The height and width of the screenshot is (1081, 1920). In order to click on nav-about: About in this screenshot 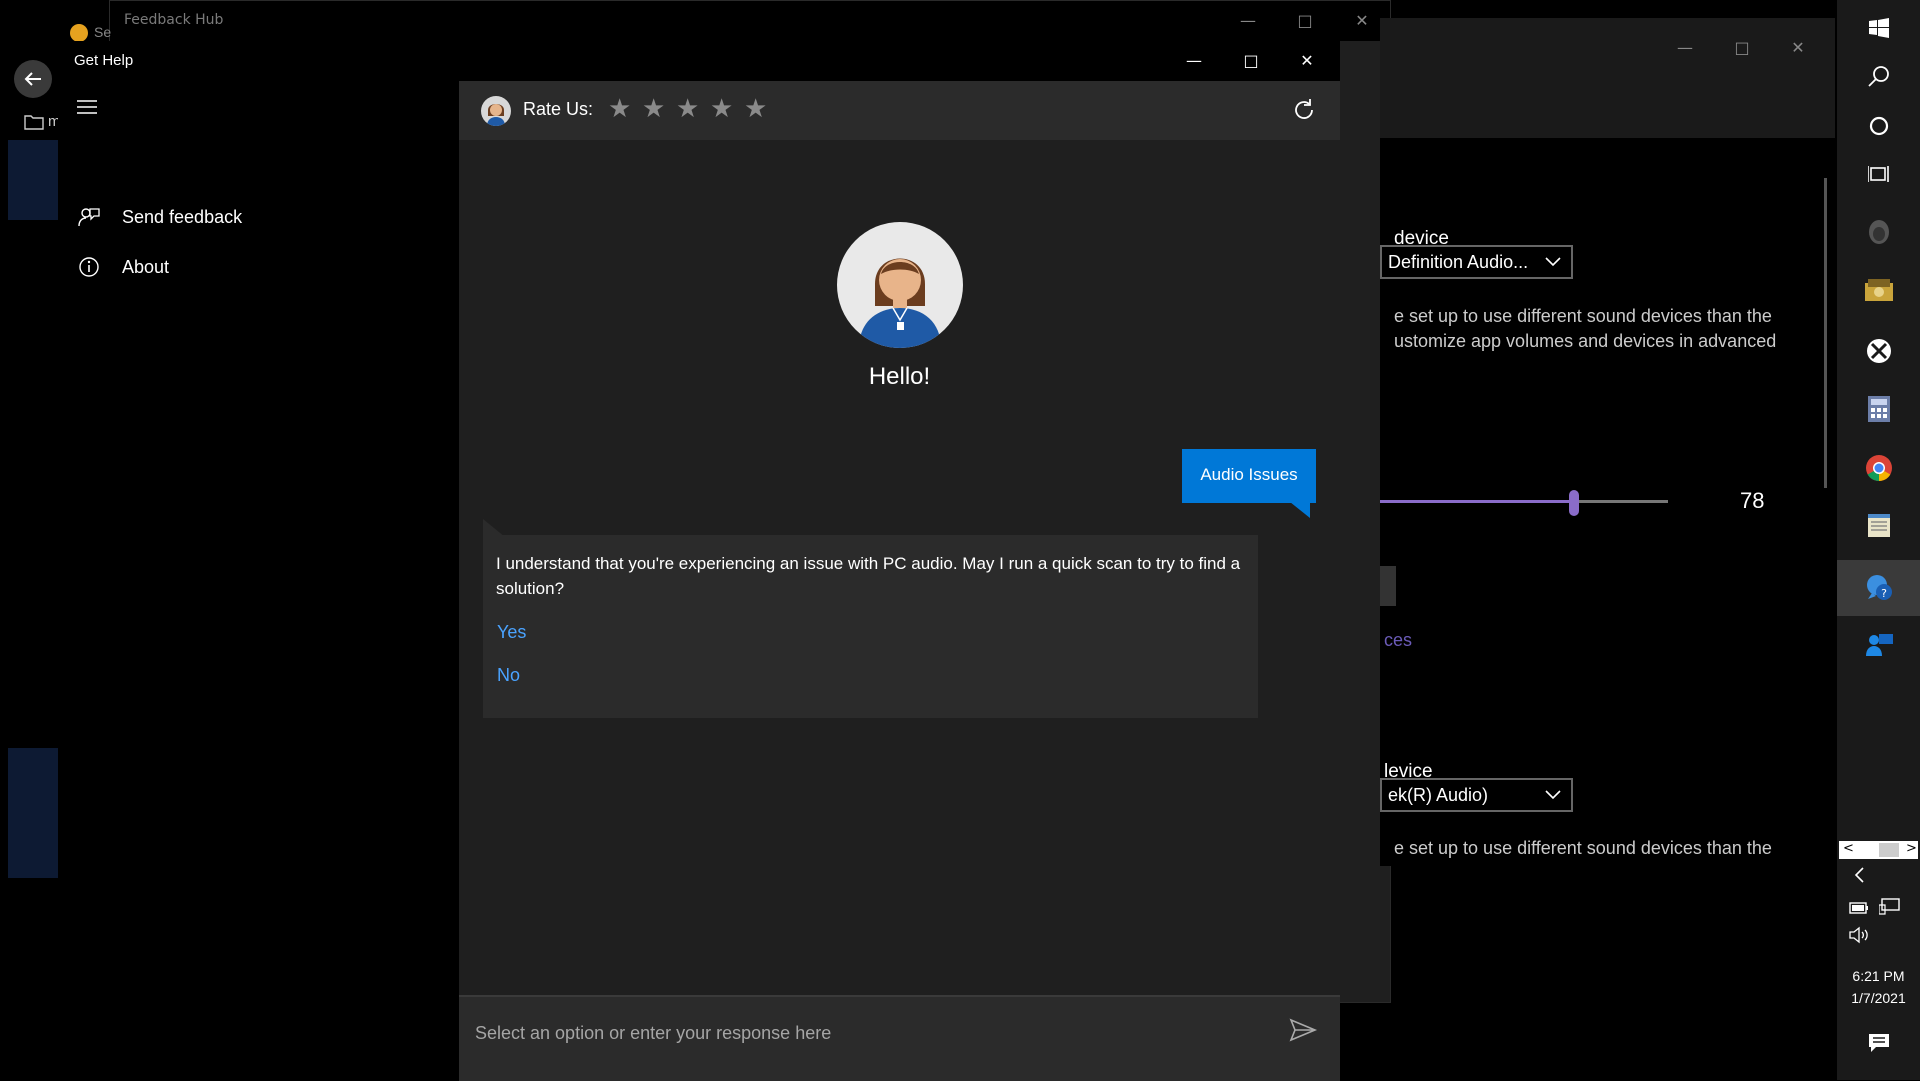, I will do `click(123, 267)`.